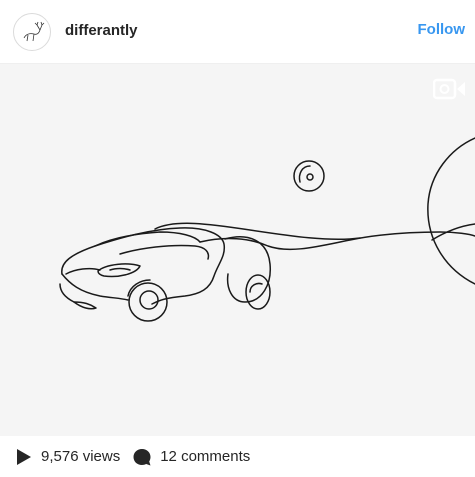  I want to click on comments-stat: 12 comments, so click(185, 457).